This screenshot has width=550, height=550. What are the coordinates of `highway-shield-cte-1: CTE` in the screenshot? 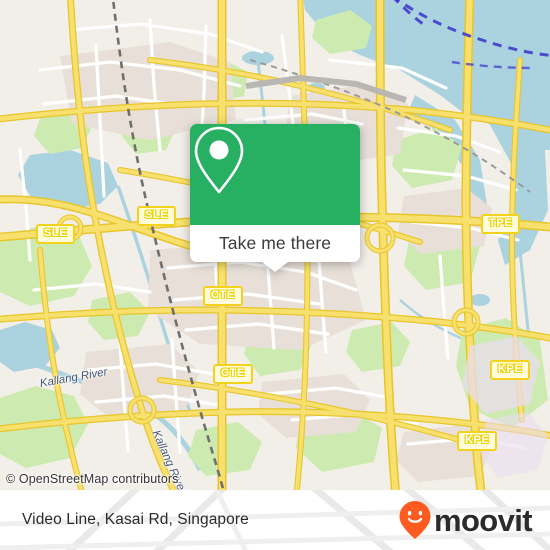 It's located at (223, 296).